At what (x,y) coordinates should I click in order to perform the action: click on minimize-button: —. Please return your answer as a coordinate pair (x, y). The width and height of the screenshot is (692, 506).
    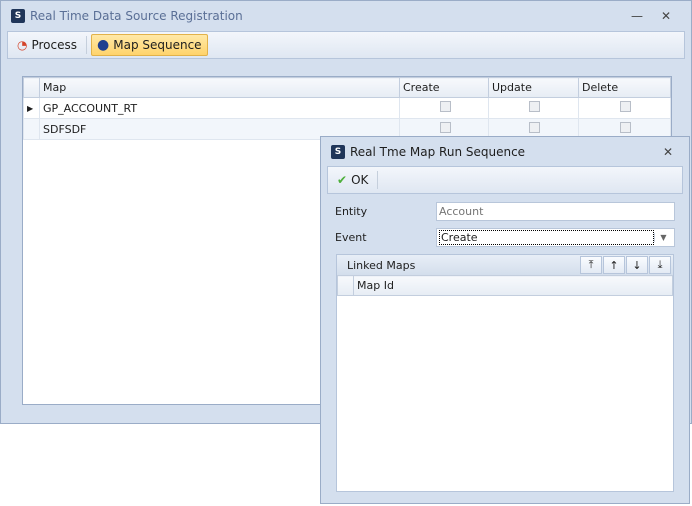
    Looking at the image, I should click on (637, 16).